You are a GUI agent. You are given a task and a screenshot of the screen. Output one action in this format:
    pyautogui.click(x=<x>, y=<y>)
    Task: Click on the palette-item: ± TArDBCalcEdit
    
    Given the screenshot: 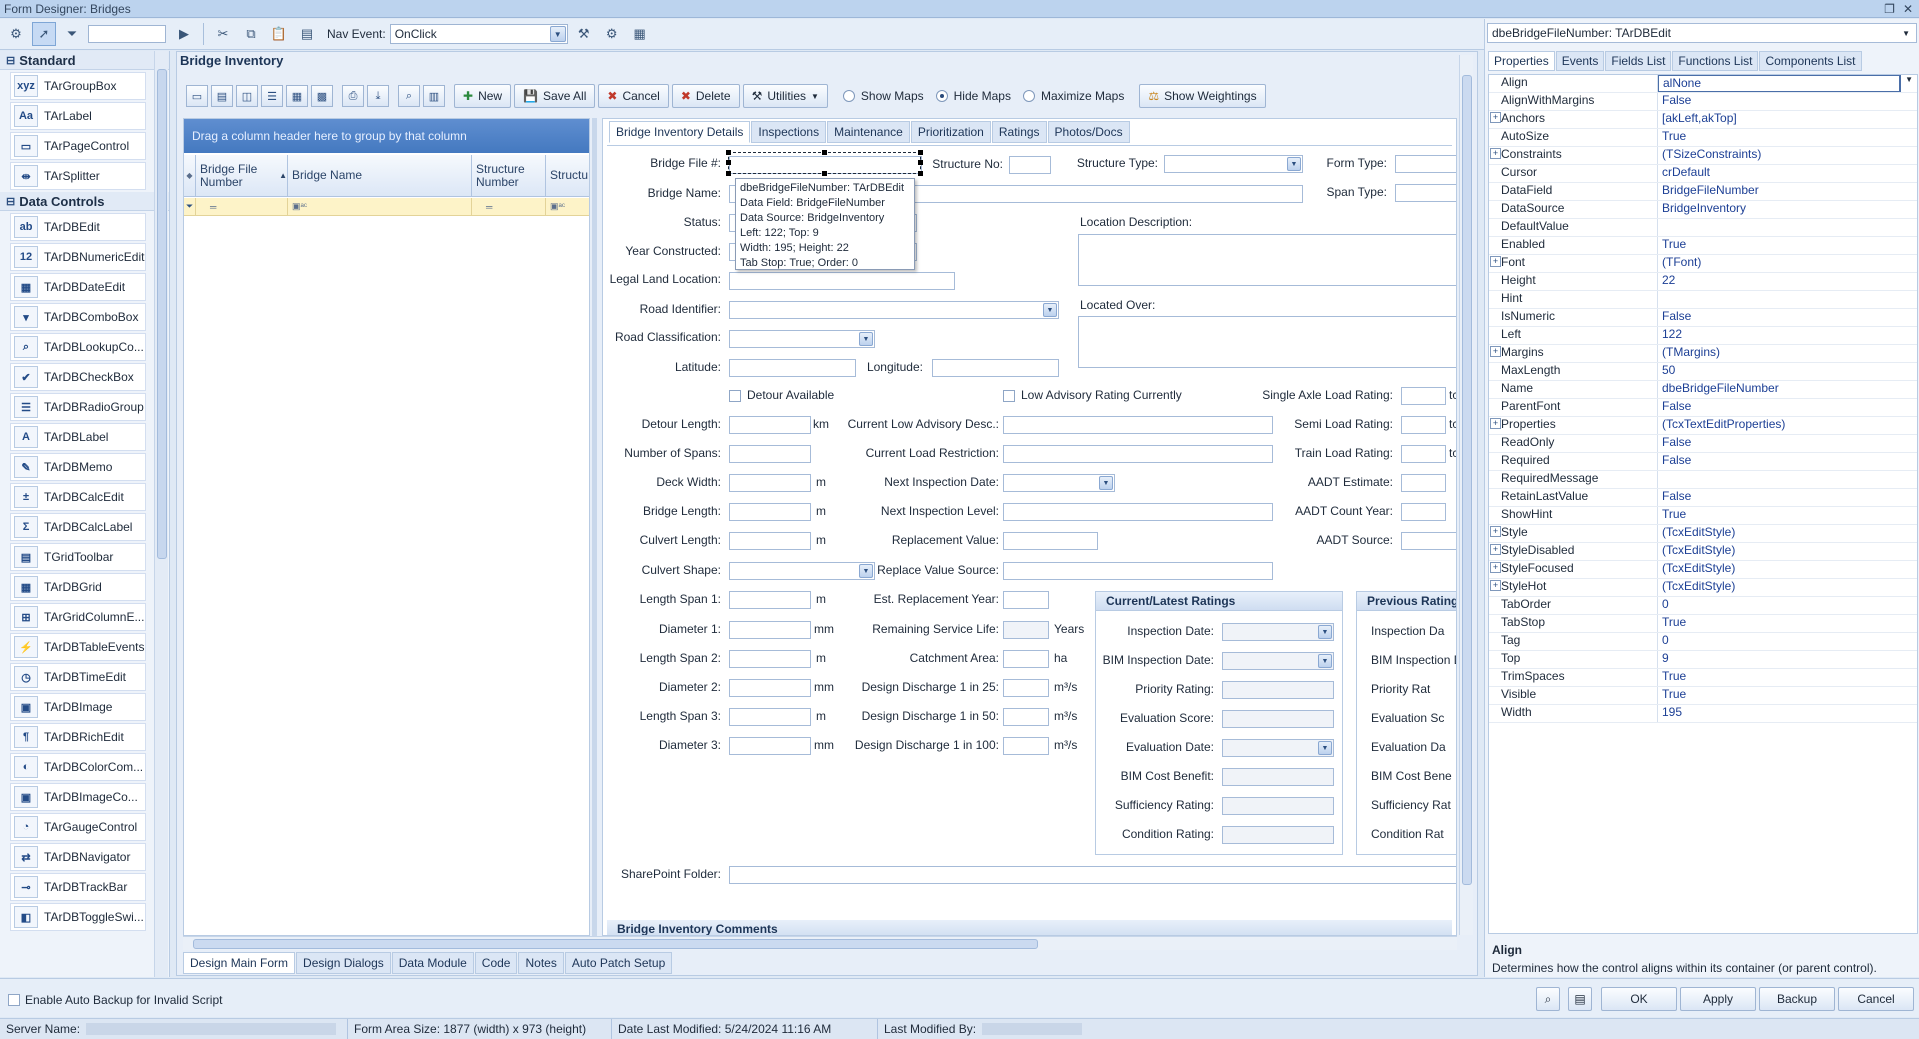 What is the action you would take?
    pyautogui.click(x=78, y=497)
    